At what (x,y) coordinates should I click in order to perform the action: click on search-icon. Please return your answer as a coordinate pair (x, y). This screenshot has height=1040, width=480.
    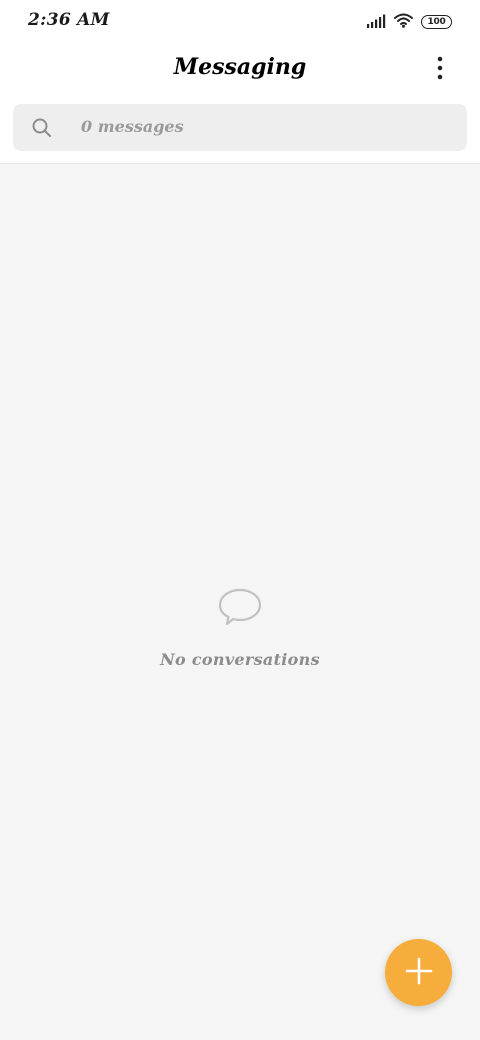
    Looking at the image, I should click on (42, 128).